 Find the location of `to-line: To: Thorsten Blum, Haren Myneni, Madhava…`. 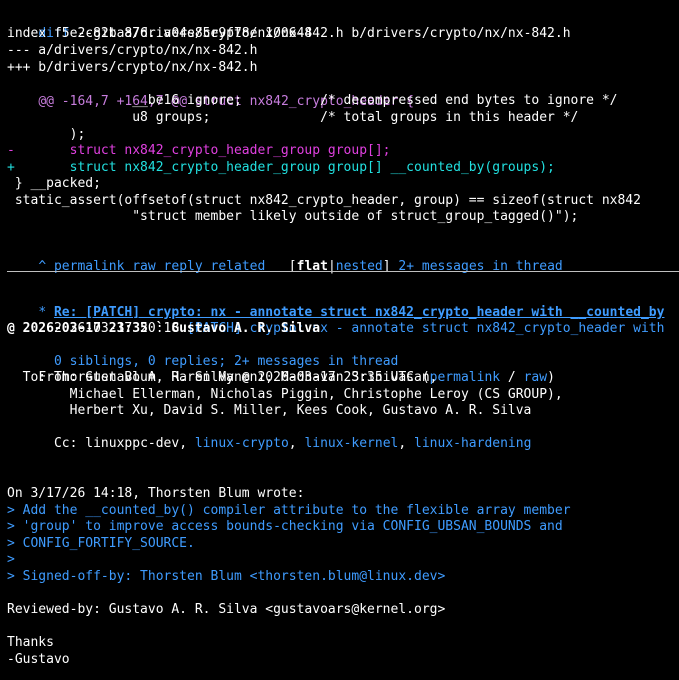

to-line: To: Thorsten Blum, Haren Myneni, Madhava… is located at coordinates (222, 377).